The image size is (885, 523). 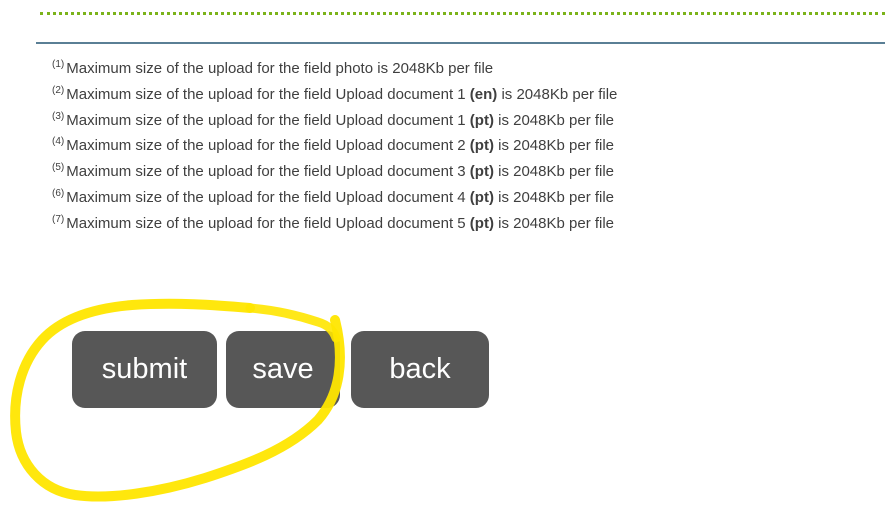 What do you see at coordinates (283, 369) in the screenshot?
I see `save-button: save` at bounding box center [283, 369].